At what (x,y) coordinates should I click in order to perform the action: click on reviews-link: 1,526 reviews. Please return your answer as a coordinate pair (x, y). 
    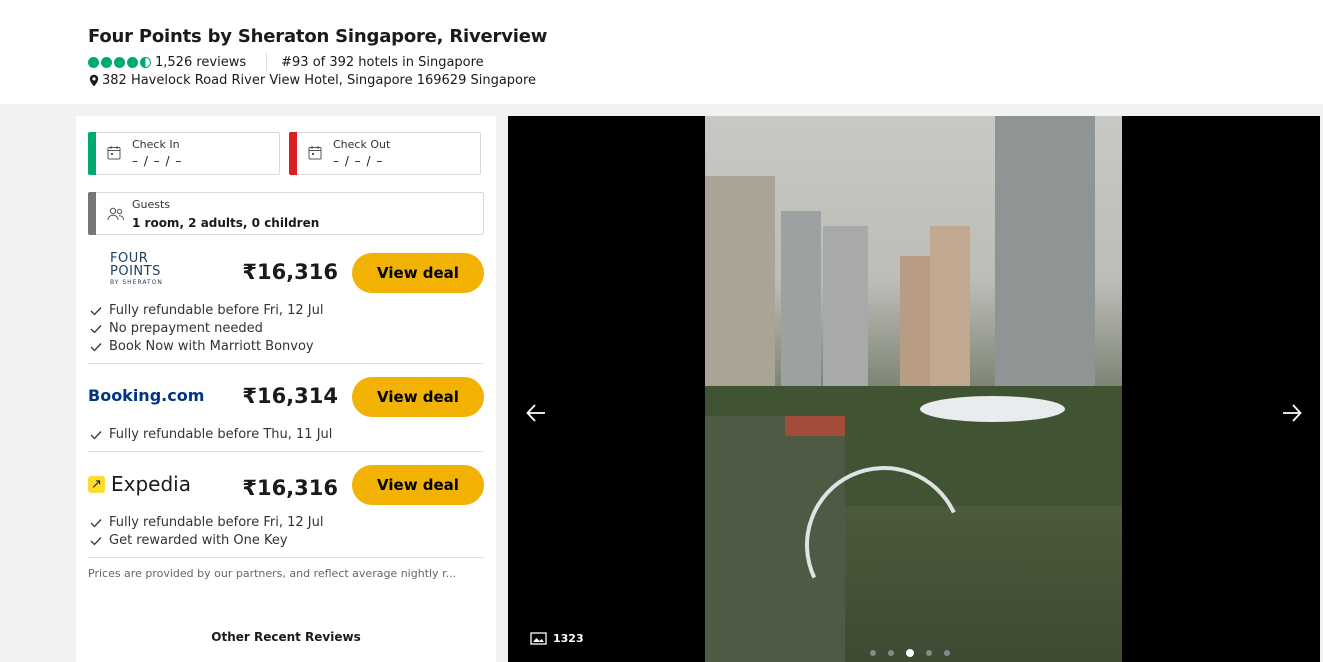
    Looking at the image, I should click on (200, 62).